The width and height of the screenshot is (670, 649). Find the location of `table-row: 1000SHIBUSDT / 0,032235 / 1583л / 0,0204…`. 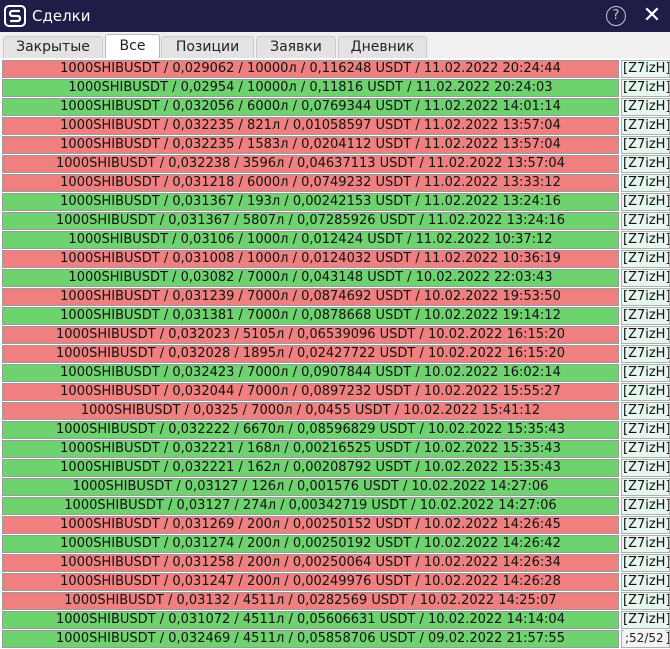

table-row: 1000SHIBUSDT / 0,032235 / 1583л / 0,0204… is located at coordinates (335, 145).